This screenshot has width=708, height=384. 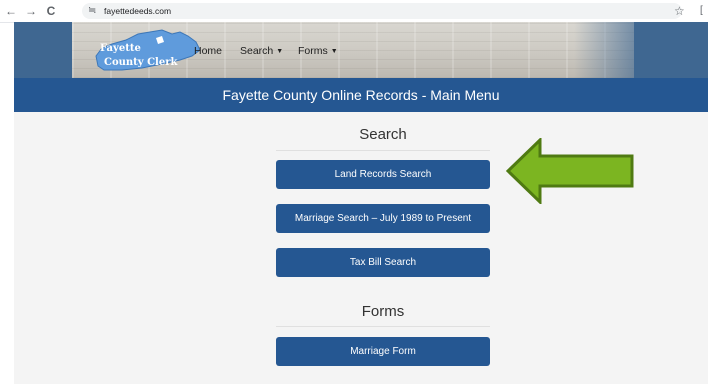 What do you see at coordinates (318, 51) in the screenshot?
I see `nav-forms-menu: Forms ▼` at bounding box center [318, 51].